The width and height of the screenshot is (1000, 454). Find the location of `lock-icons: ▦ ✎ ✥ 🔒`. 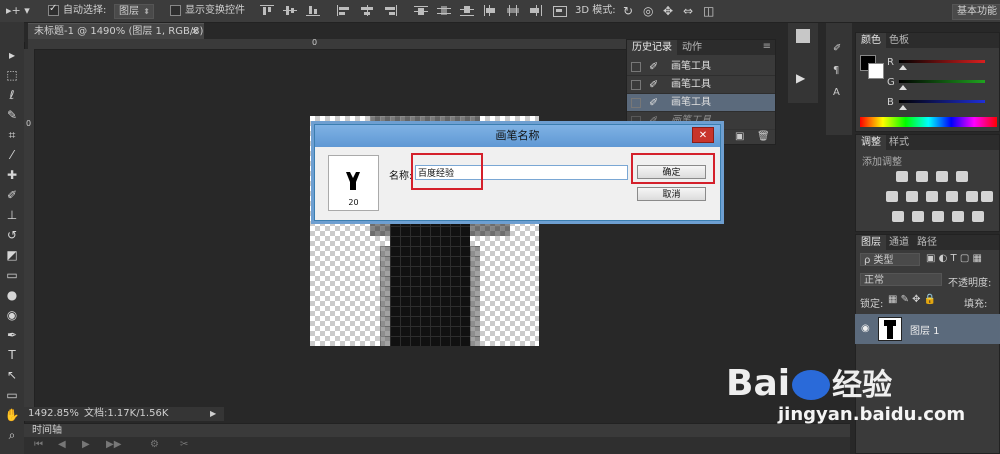

lock-icons: ▦ ✎ ✥ 🔒 is located at coordinates (912, 299).